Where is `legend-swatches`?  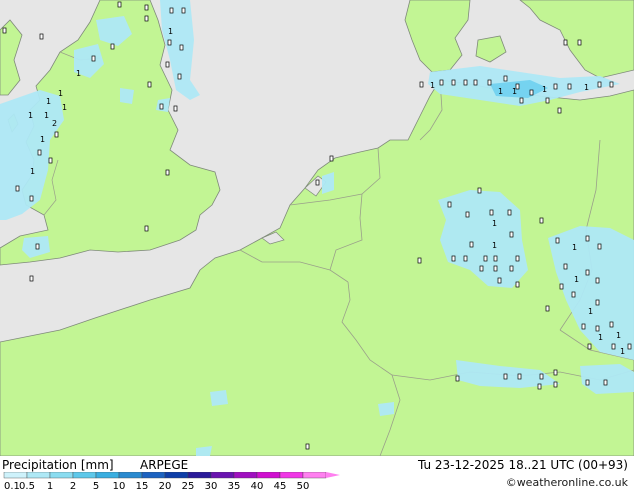 legend-swatches is located at coordinates (171, 475).